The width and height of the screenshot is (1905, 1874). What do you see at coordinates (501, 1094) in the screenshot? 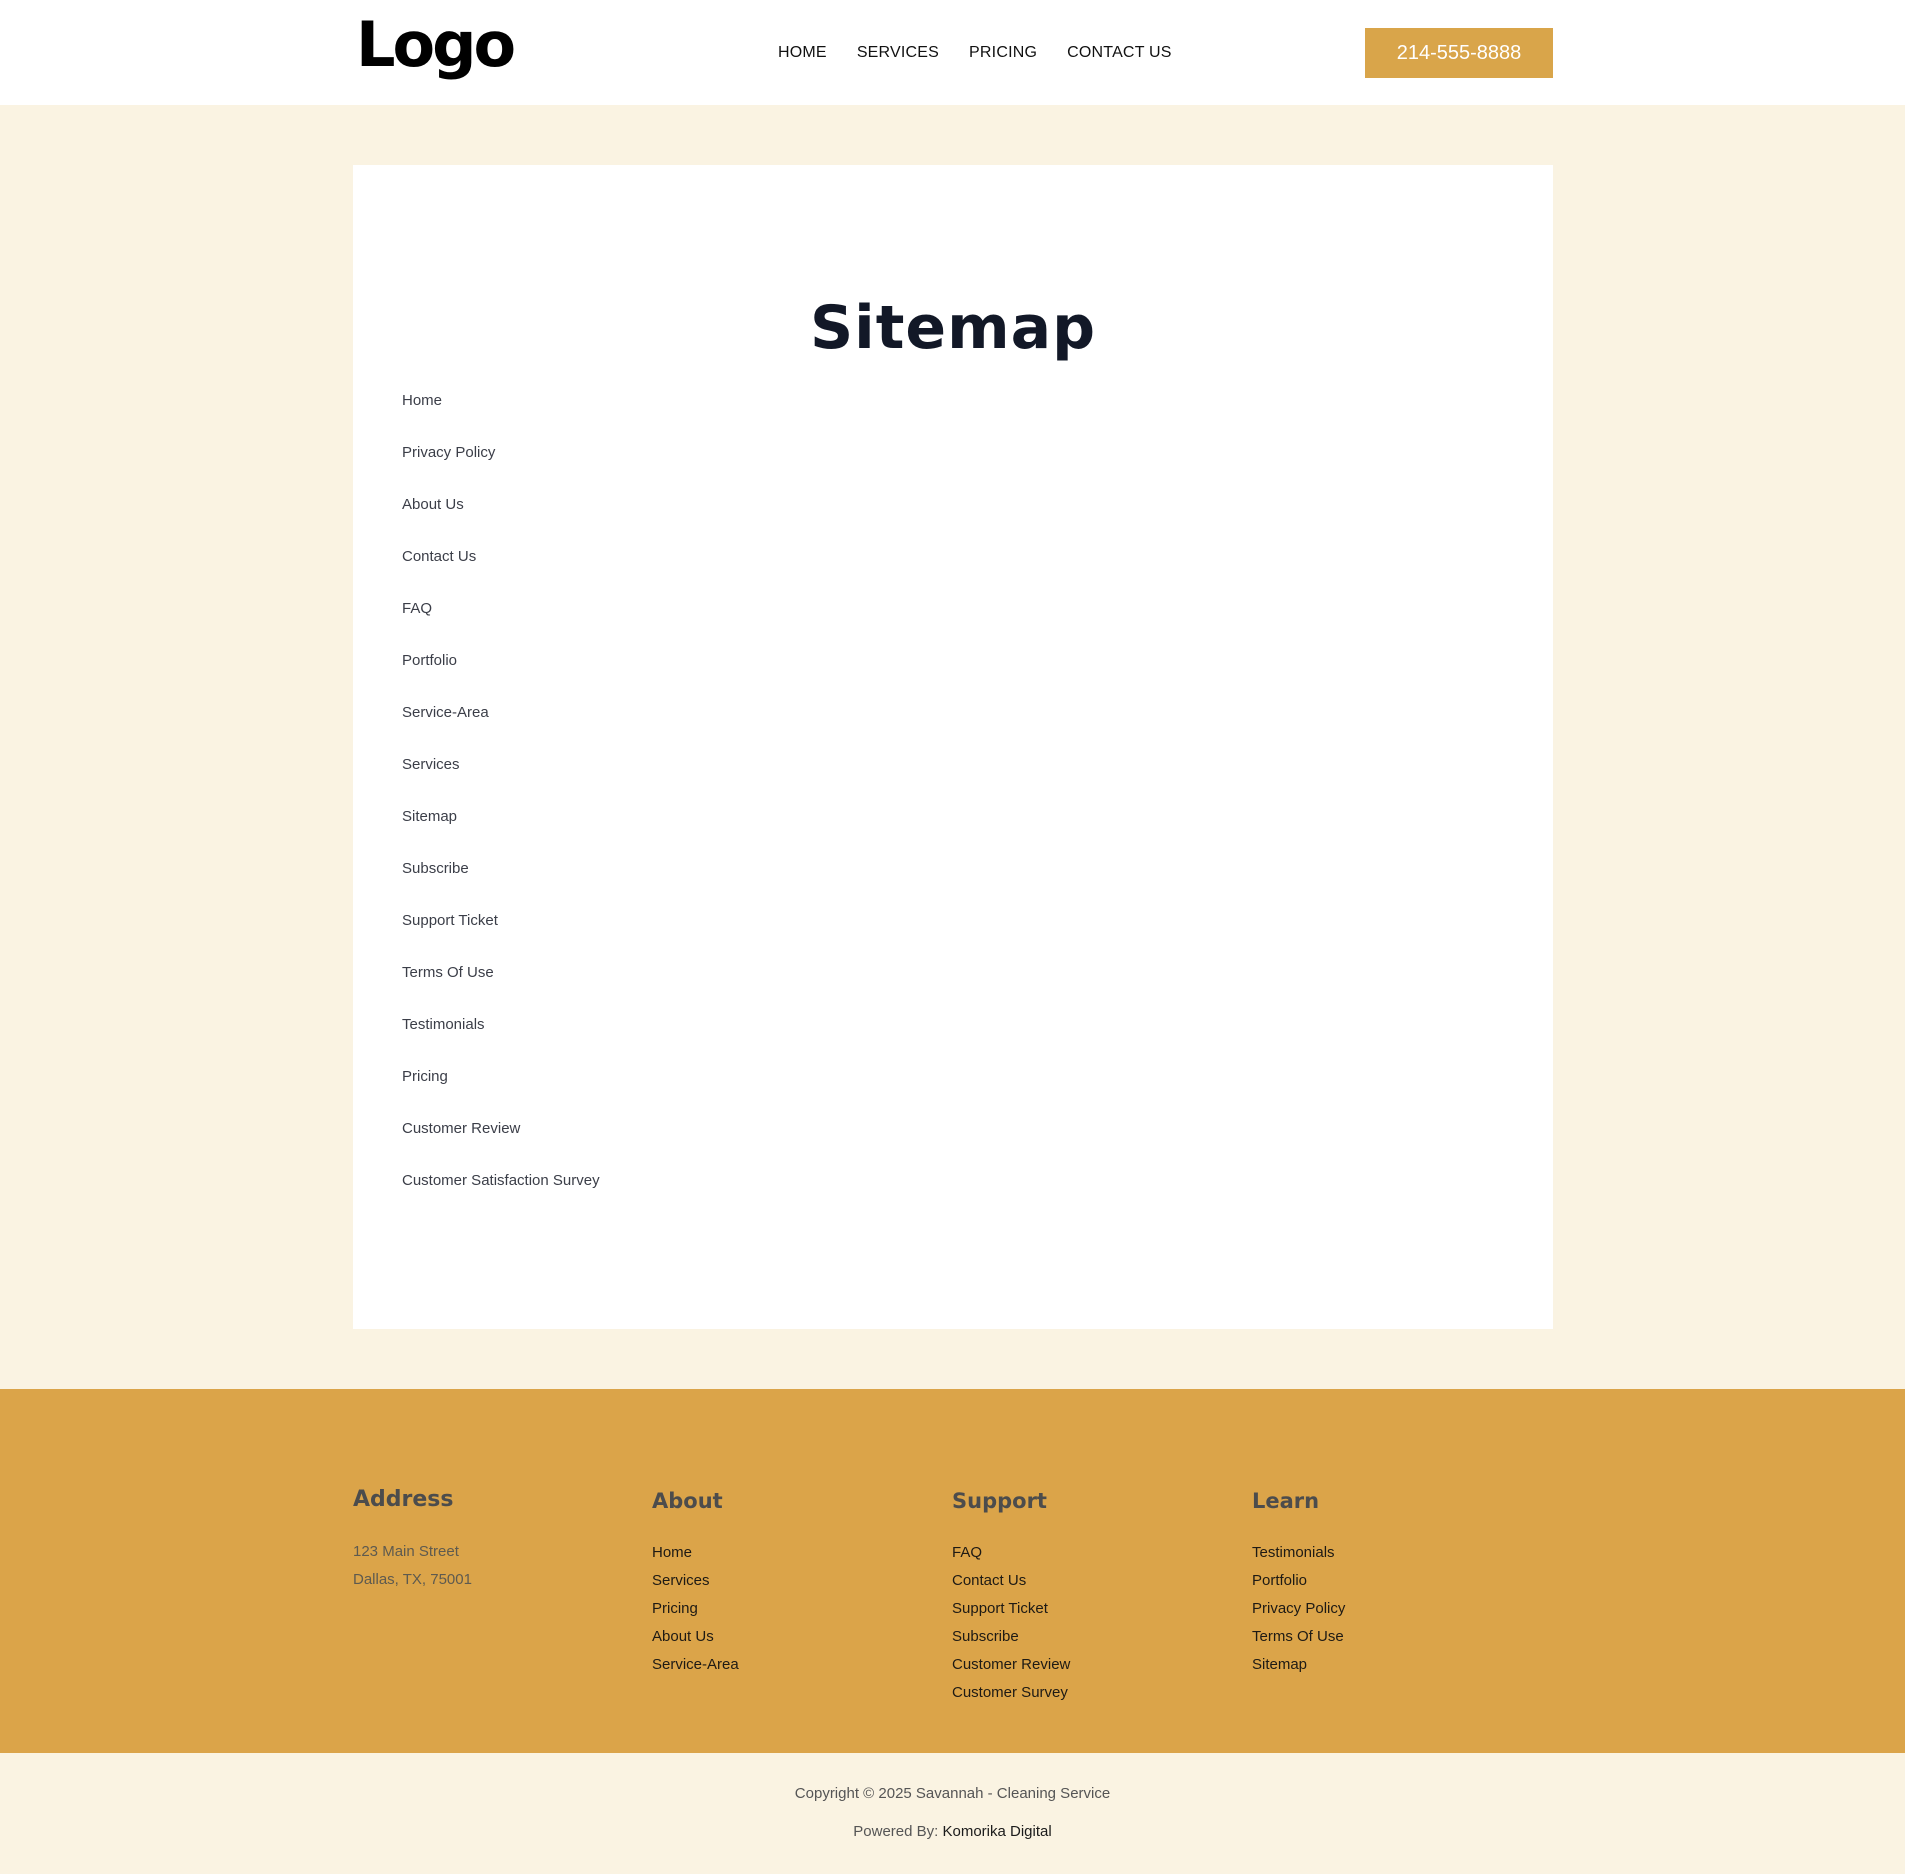
I see `sitemap-link-pricing: Pricing` at bounding box center [501, 1094].